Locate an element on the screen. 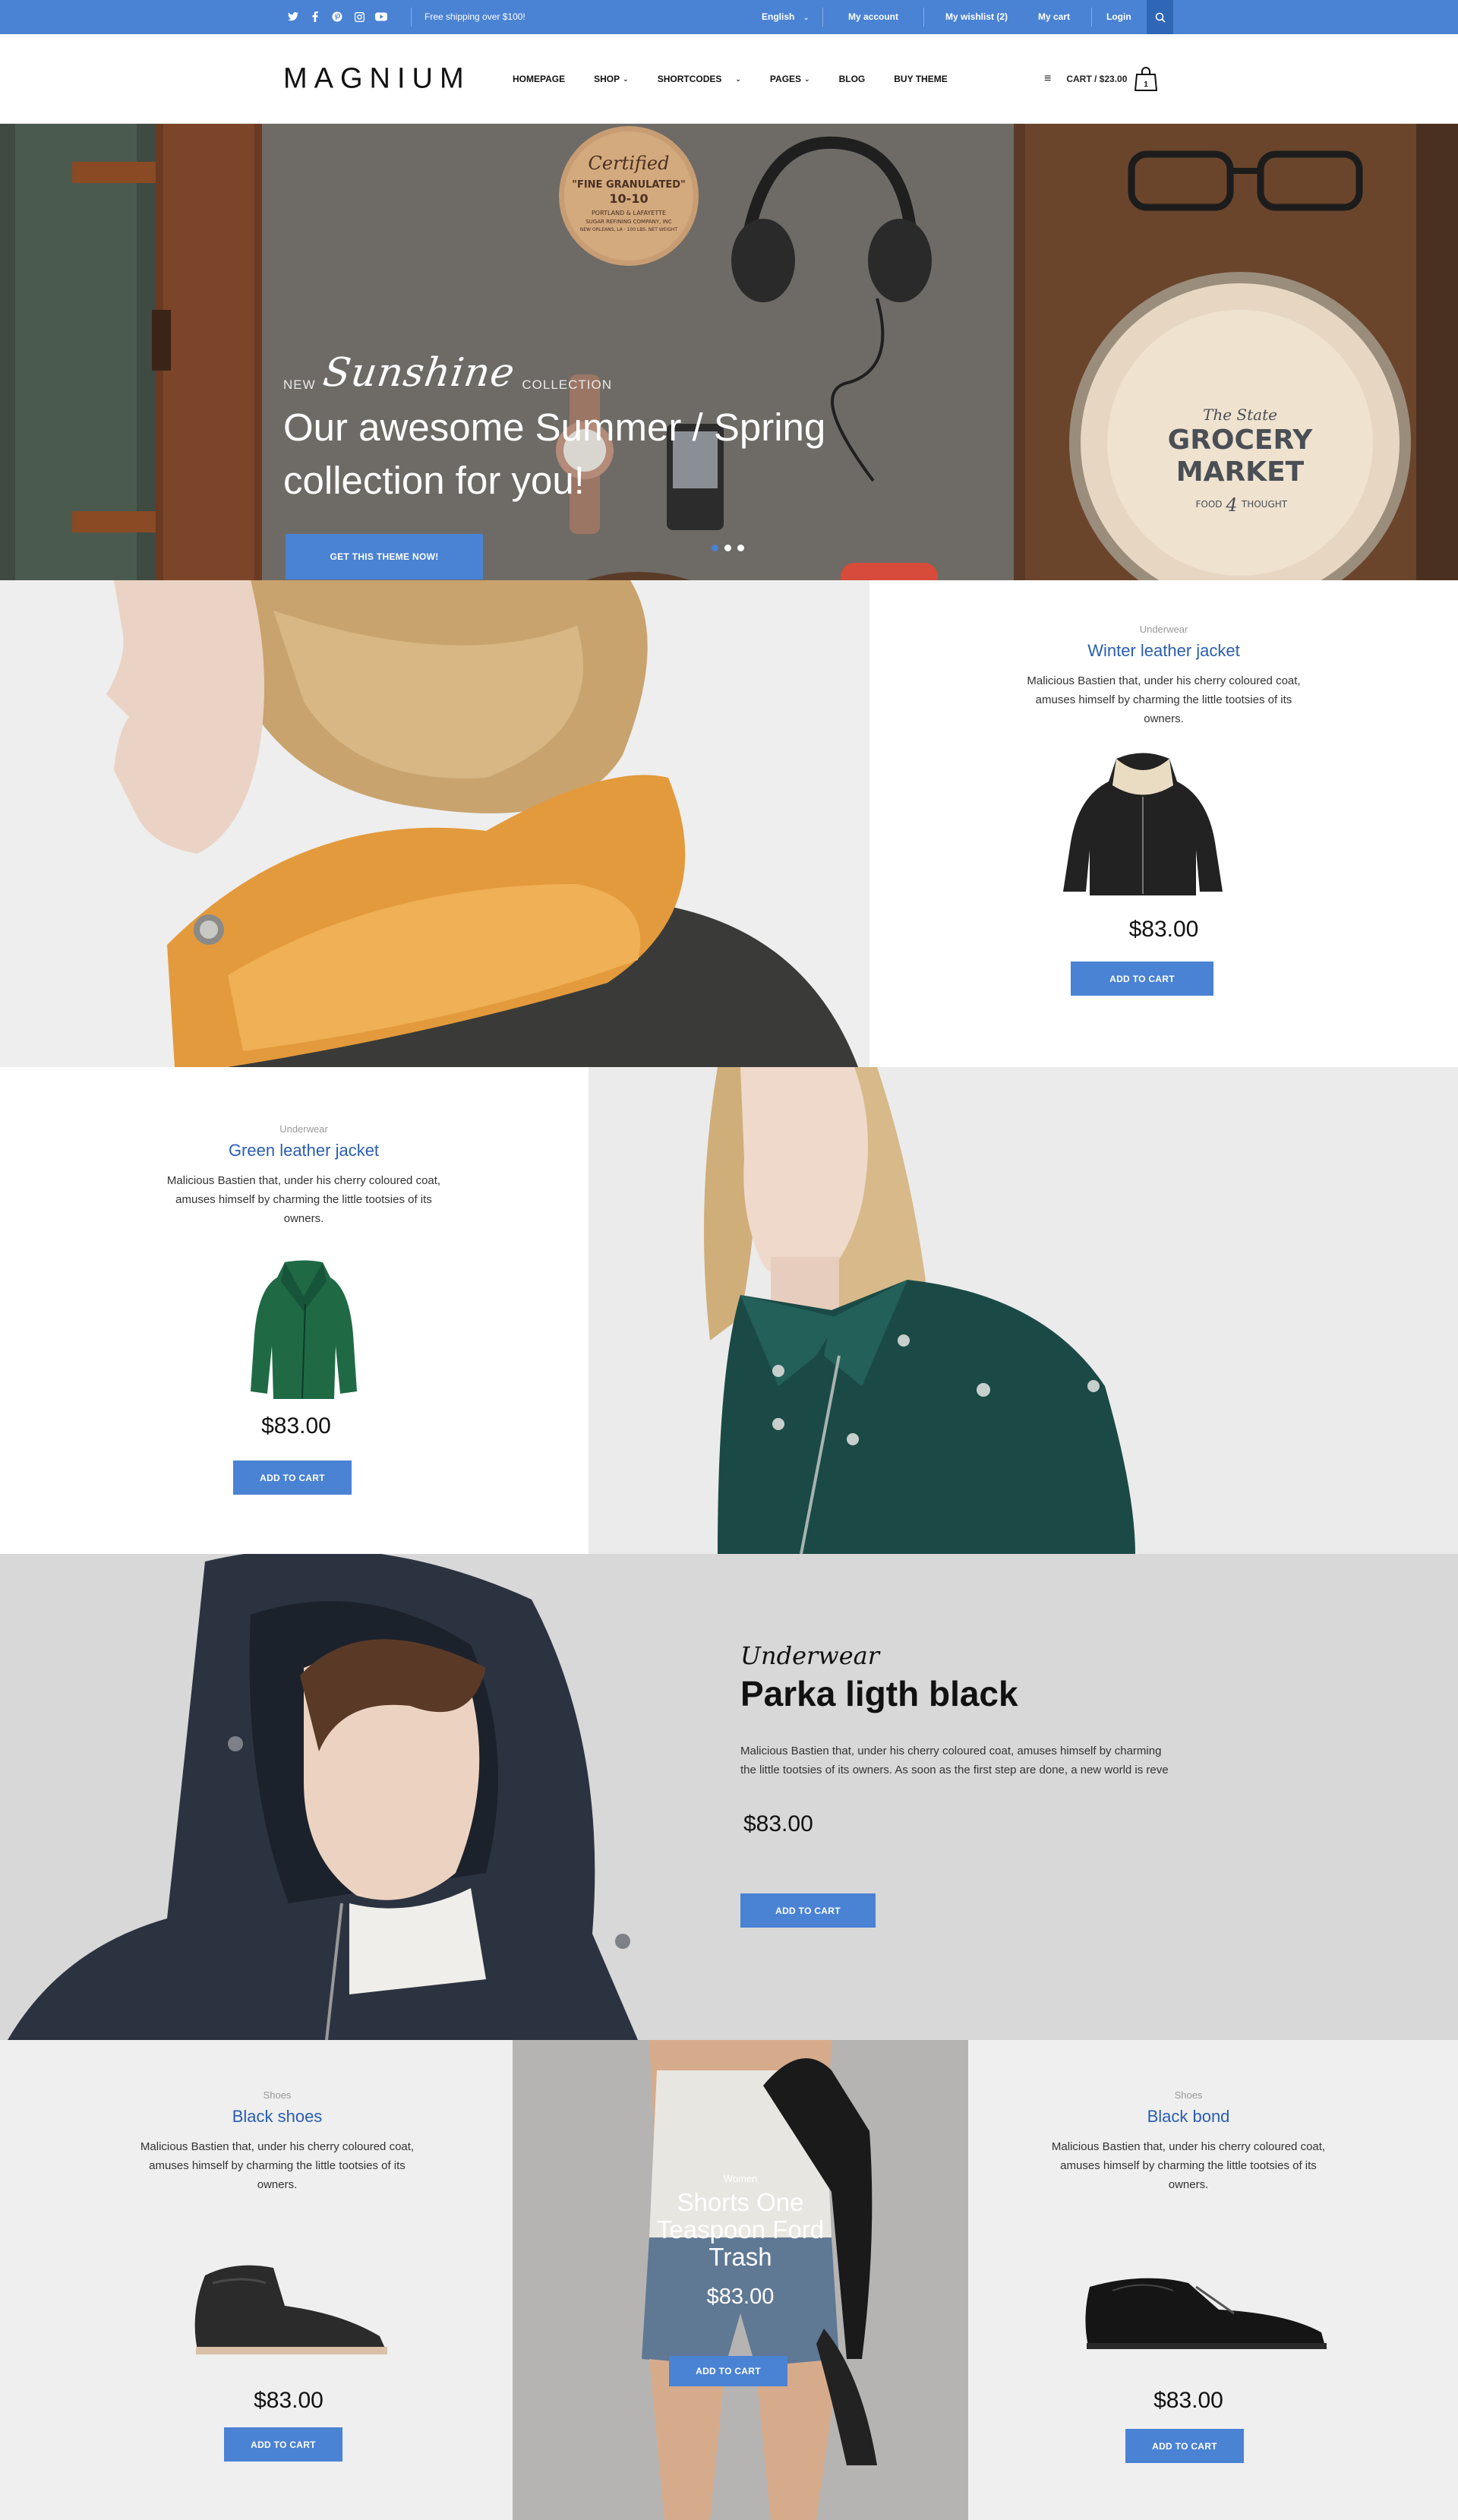 This screenshot has width=1458, height=2520. login-link: Login is located at coordinates (1118, 17).